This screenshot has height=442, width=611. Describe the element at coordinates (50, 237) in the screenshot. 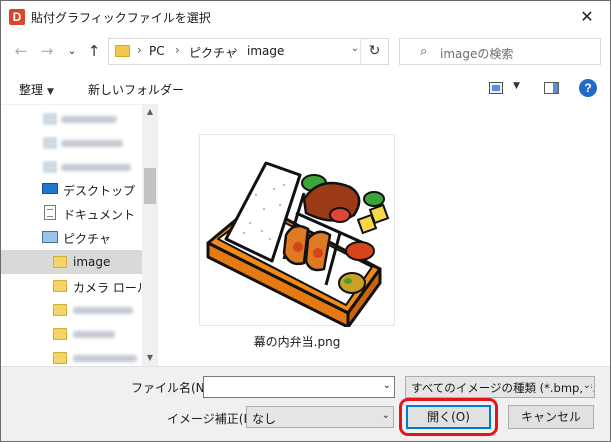

I see `pictures-icon` at that location.